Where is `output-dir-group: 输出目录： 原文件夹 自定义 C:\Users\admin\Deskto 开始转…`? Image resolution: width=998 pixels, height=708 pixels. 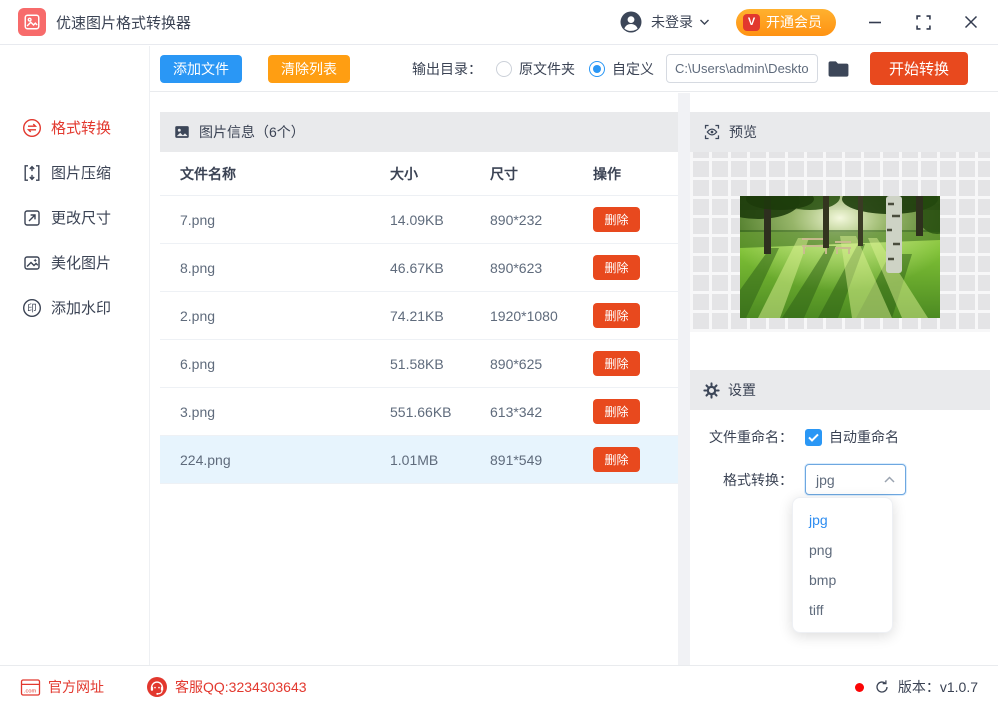 output-dir-group: 输出目录： 原文件夹 自定义 C:\Users\admin\Deskto 开始转… is located at coordinates (690, 68).